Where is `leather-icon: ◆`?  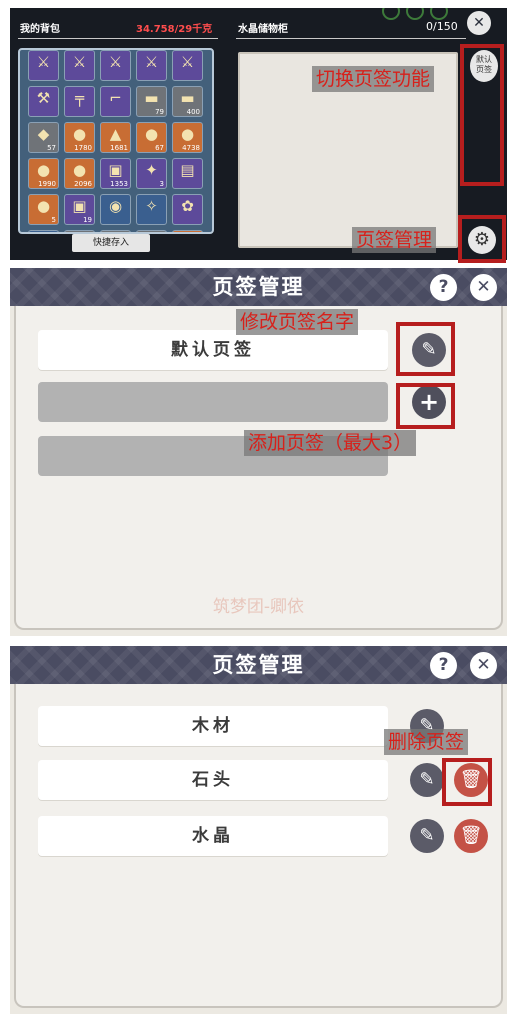 leather-icon: ◆ is located at coordinates (43, 134).